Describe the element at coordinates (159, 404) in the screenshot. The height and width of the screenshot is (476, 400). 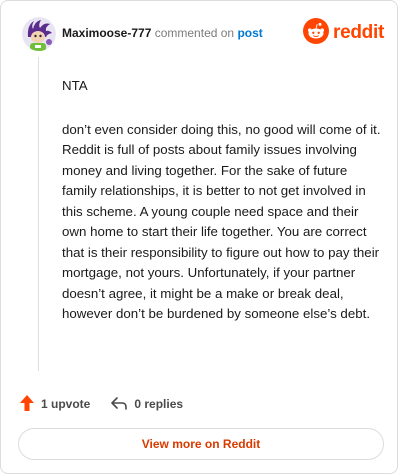
I see `reply-count: 0 replies` at that location.